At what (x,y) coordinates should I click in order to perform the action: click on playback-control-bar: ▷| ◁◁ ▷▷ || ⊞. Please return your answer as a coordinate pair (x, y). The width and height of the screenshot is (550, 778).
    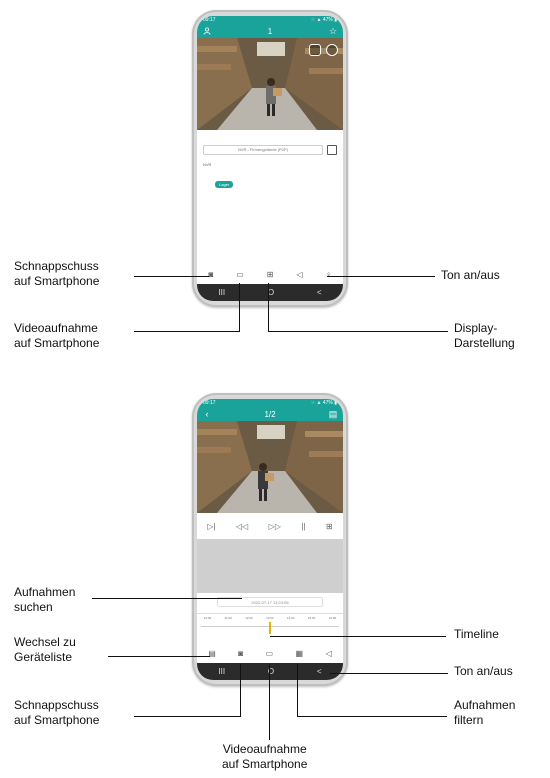
    Looking at the image, I should click on (270, 526).